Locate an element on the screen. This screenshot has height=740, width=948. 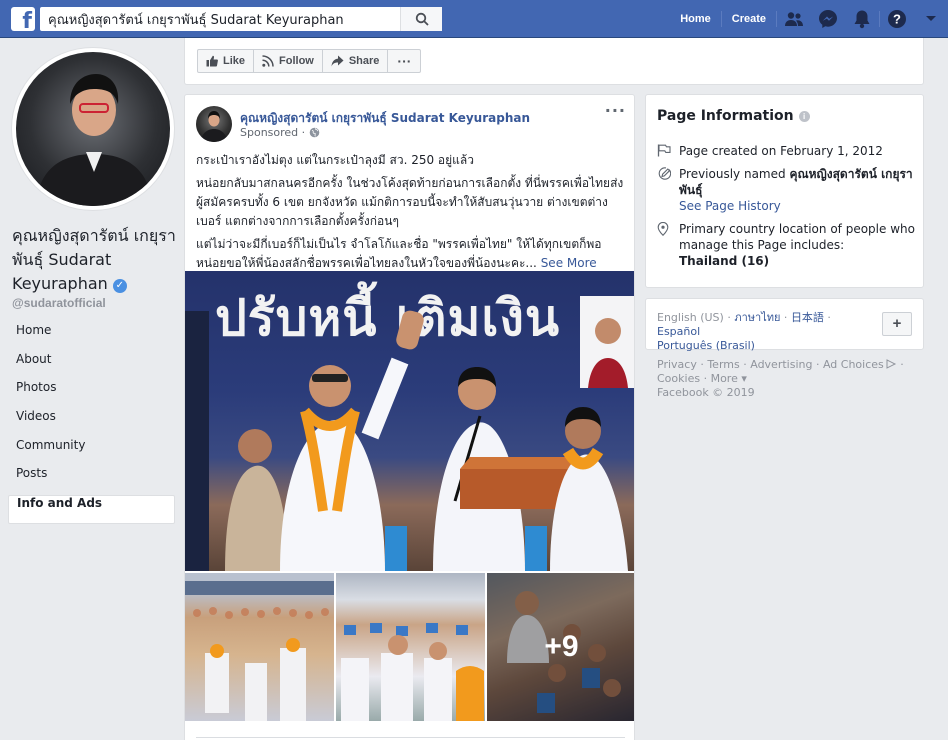
follow-button: Follow is located at coordinates (288, 61).